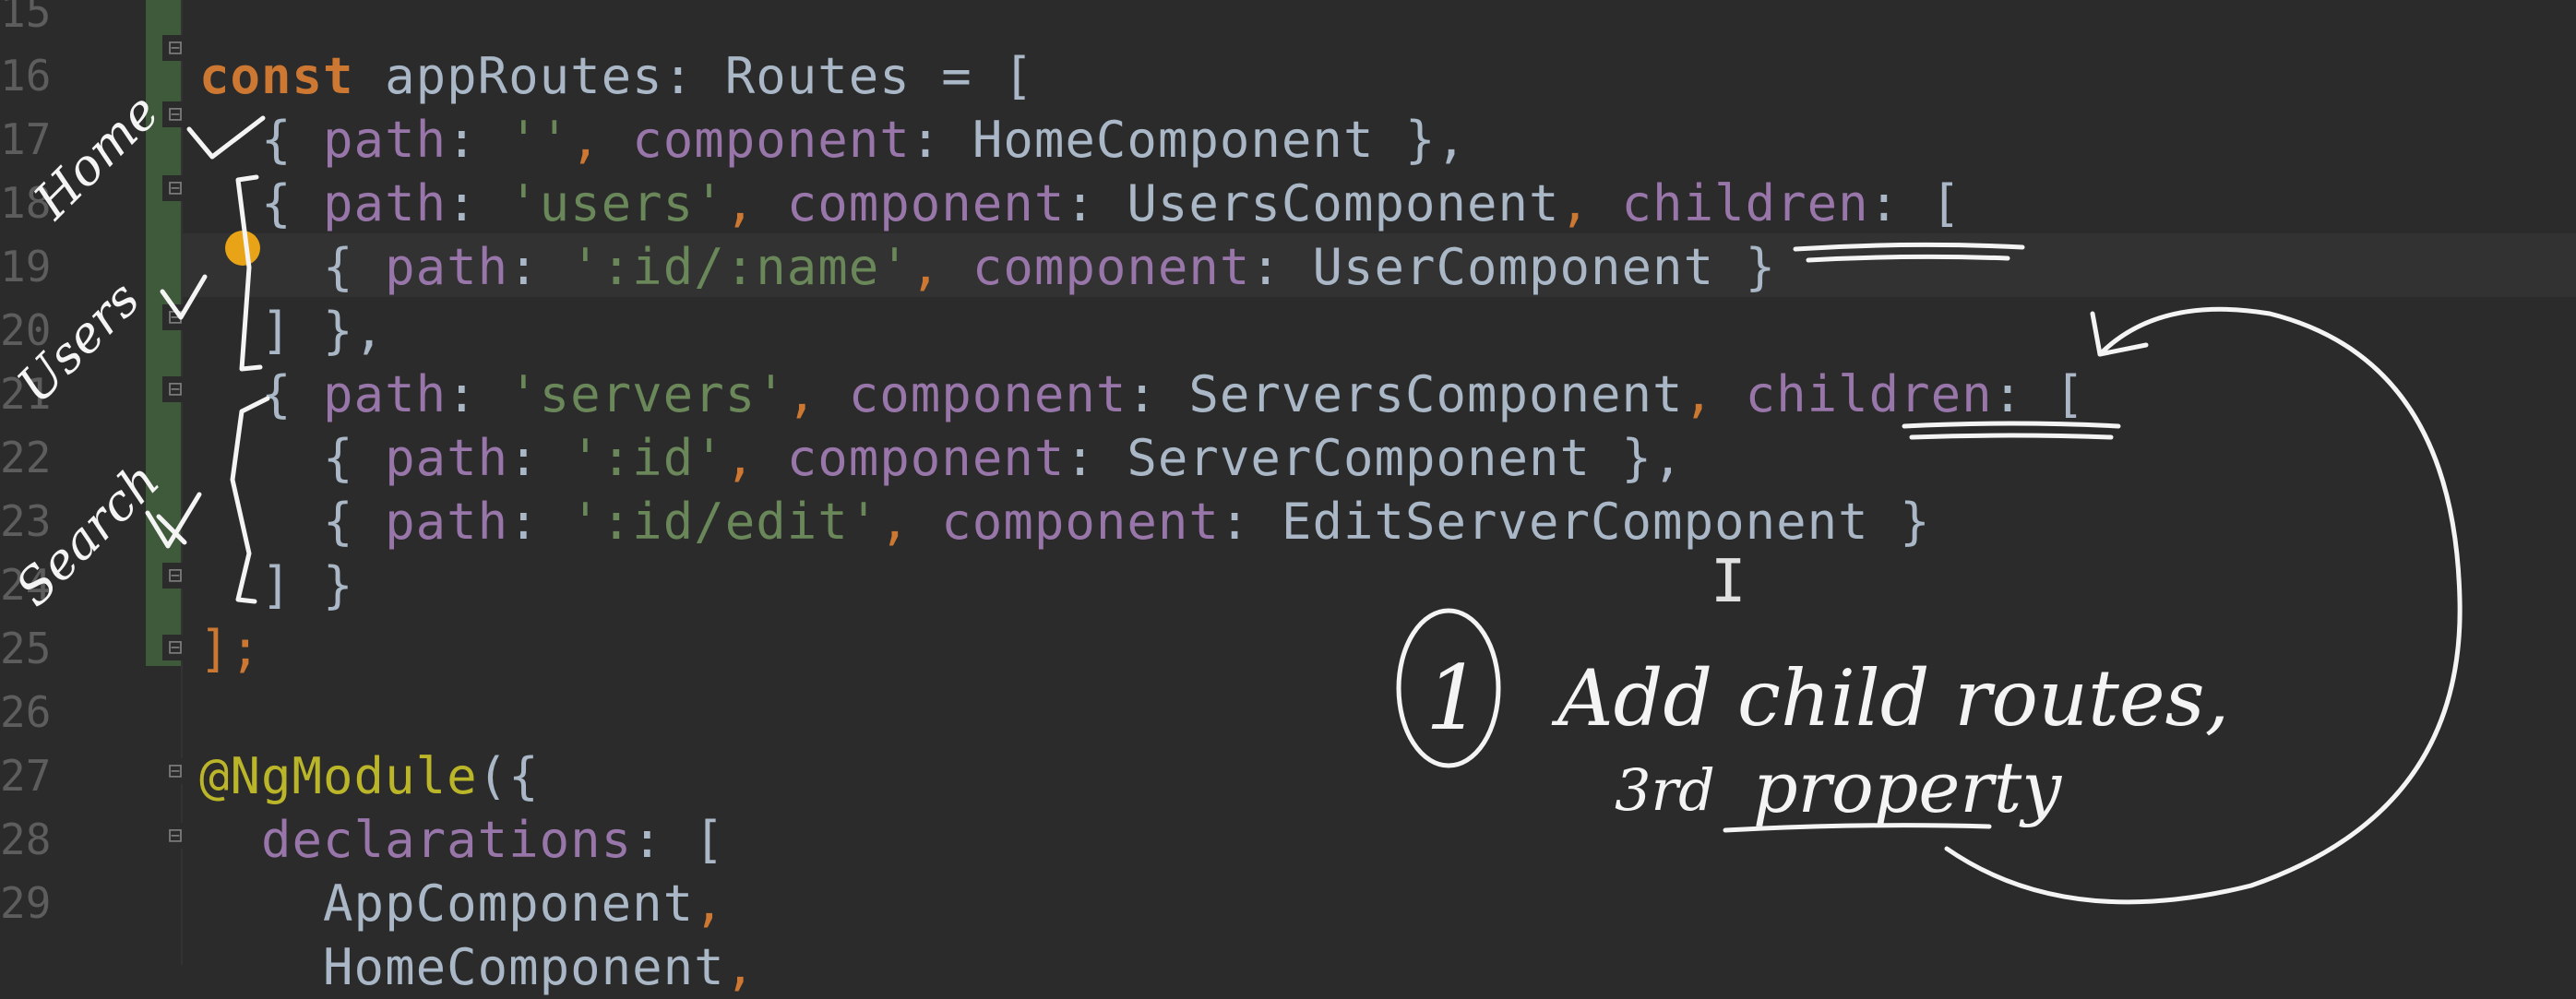 The image size is (2576, 999). What do you see at coordinates (1453, 698) in the screenshot?
I see `step-number: 1` at bounding box center [1453, 698].